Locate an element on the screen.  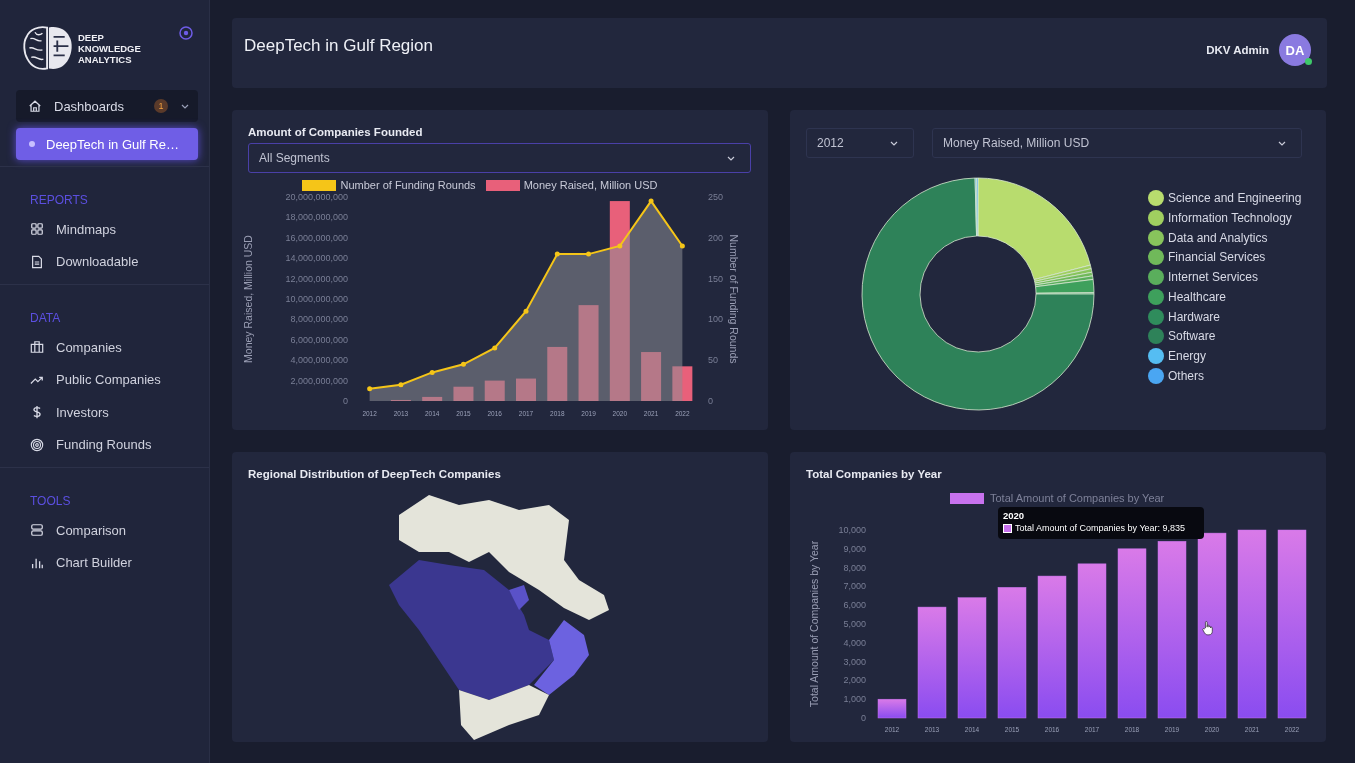
nav-item: Funding Rounds is located at coordinates (113, 444).